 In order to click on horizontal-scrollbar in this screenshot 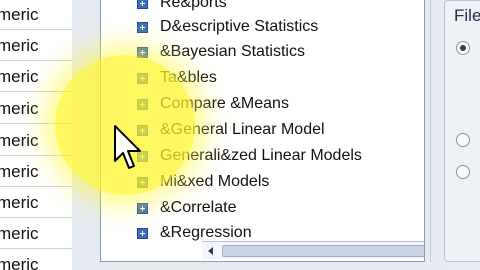, I will do `click(313, 250)`.